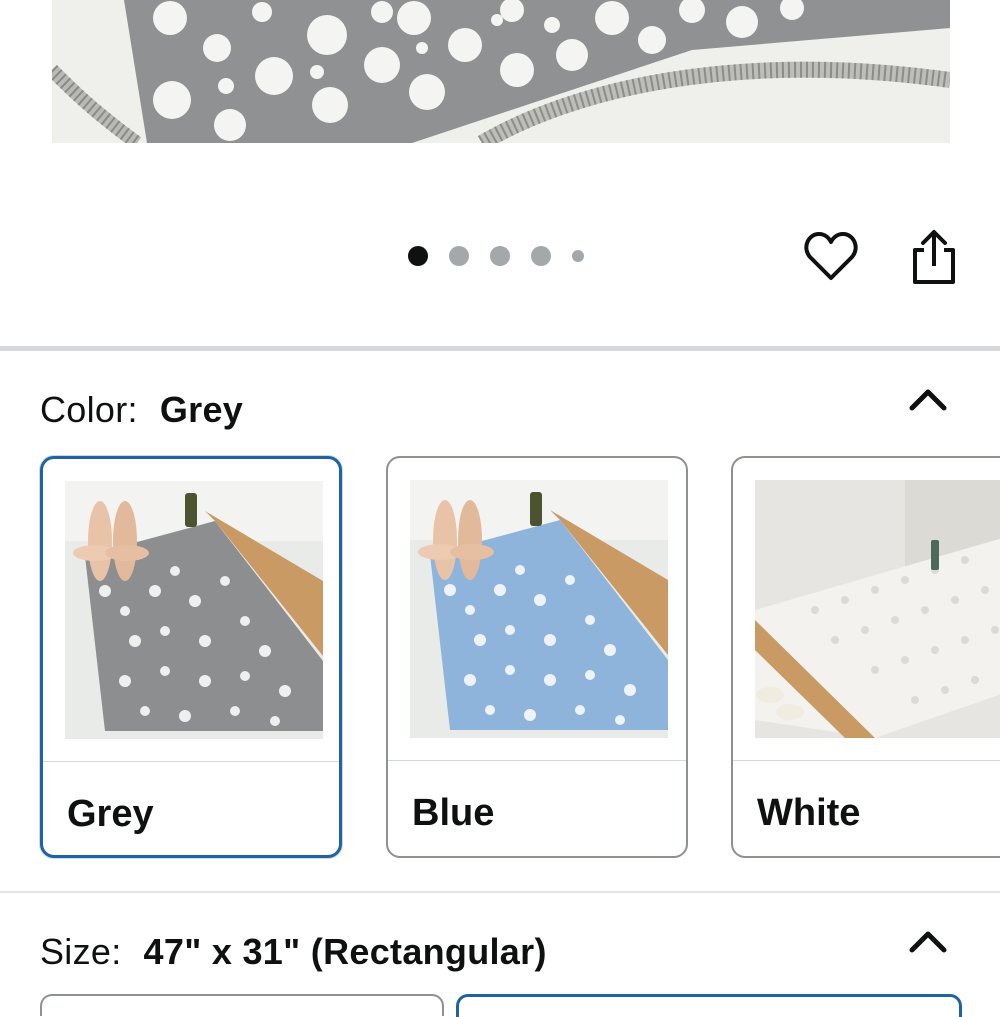  I want to click on size-label-row: Size: 47" x 31" (Rectangular), so click(293, 952).